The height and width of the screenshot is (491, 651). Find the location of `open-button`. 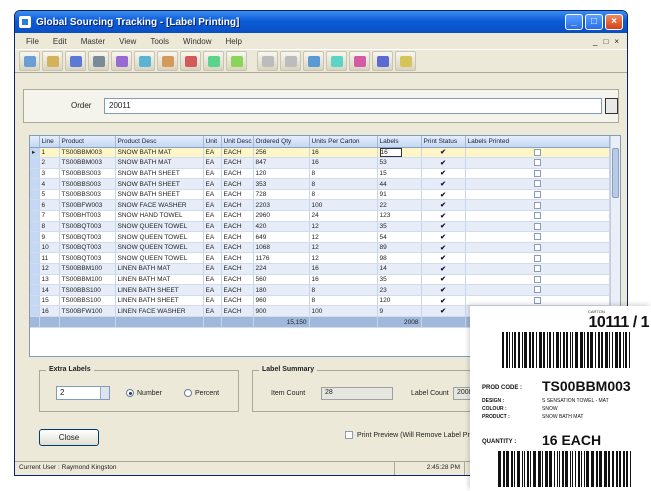

open-button is located at coordinates (52, 61).